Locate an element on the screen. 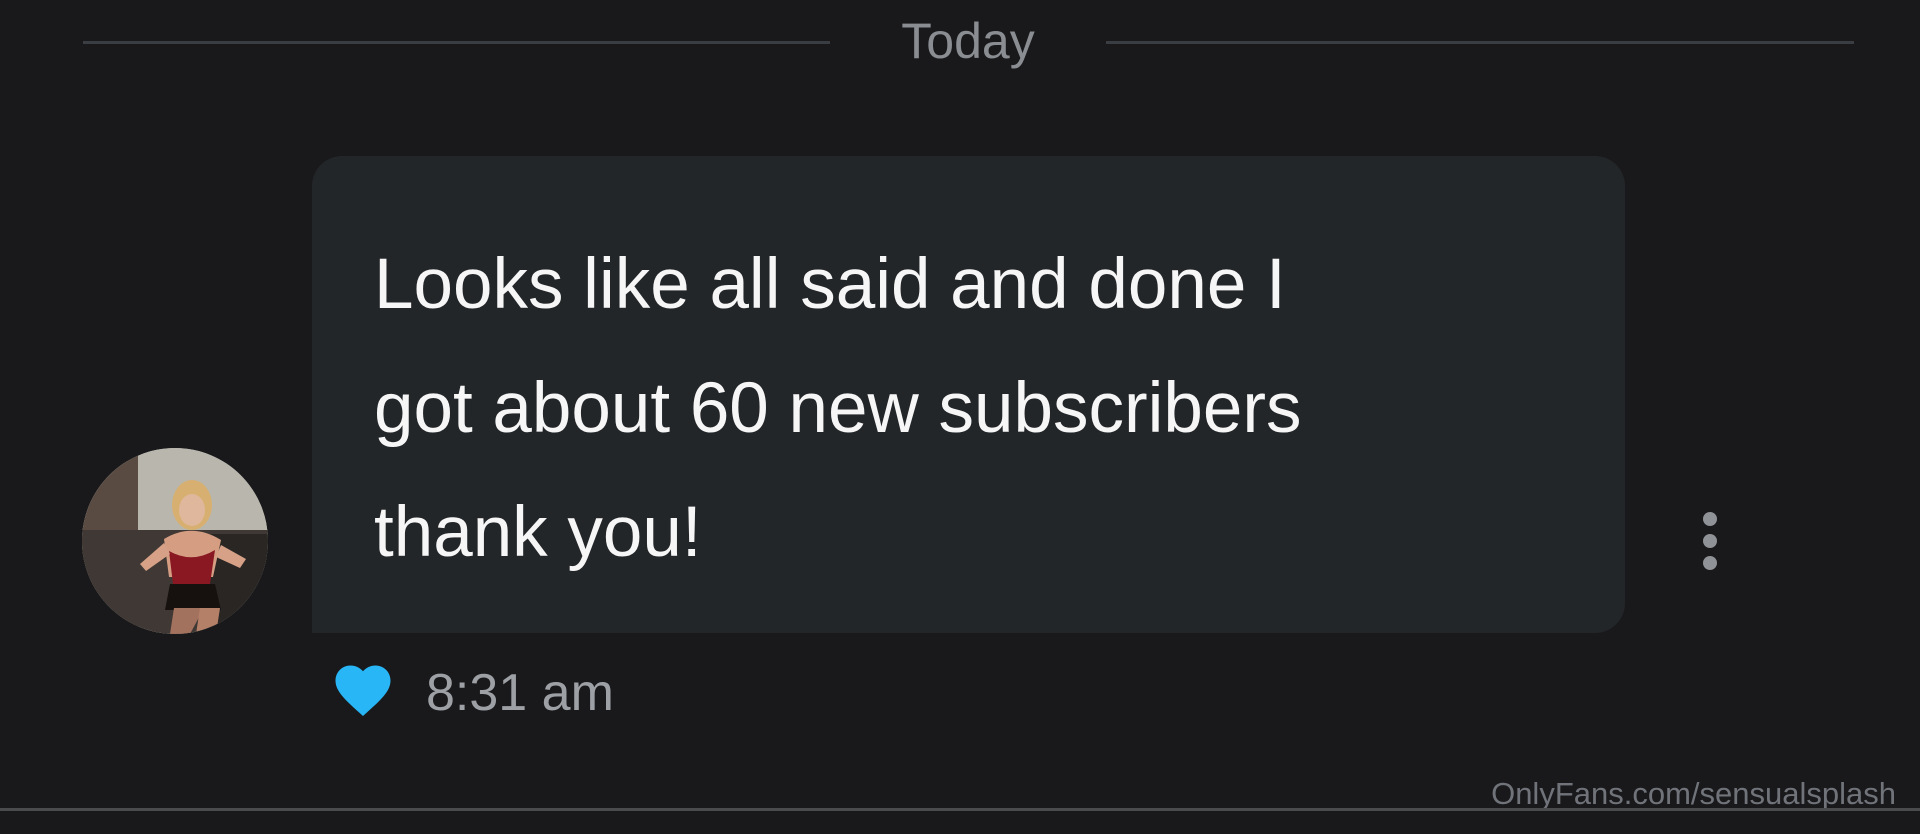 The height and width of the screenshot is (834, 1920). sender-avatar is located at coordinates (175, 541).